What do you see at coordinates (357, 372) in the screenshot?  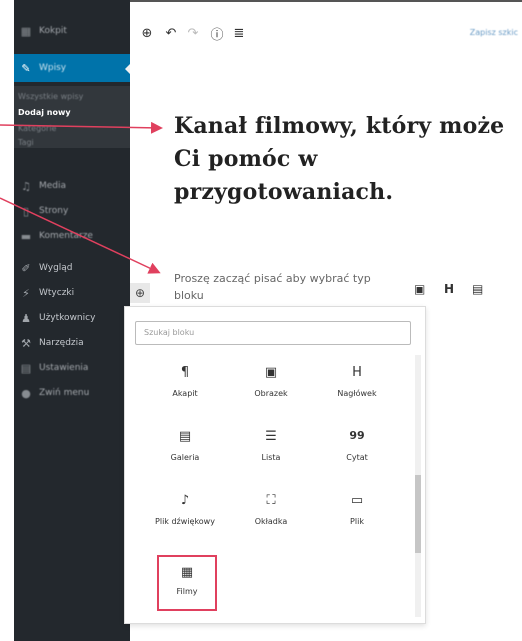 I see `heading-icon: H` at bounding box center [357, 372].